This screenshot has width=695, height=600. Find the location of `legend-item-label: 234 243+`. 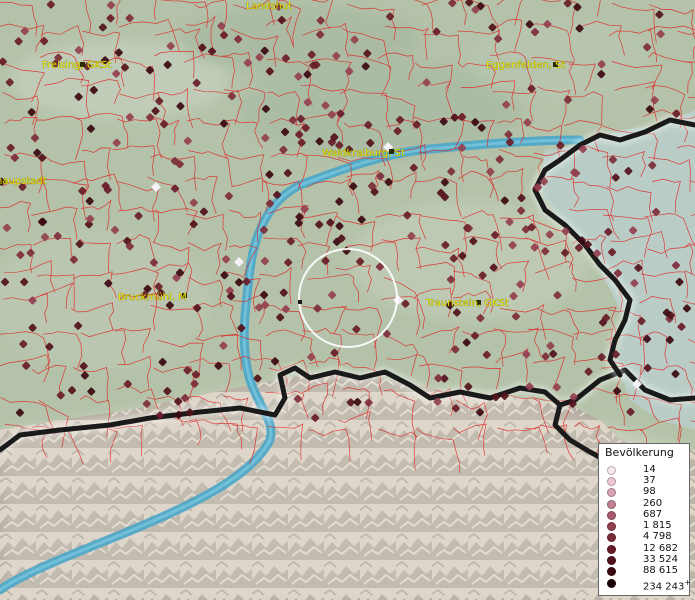

legend-item-label: 234 243+ is located at coordinates (667, 585).